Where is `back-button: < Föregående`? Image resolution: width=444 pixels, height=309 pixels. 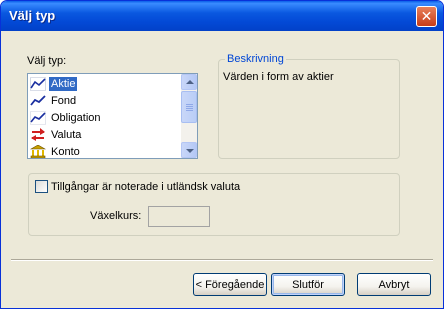
back-button: < Föregående is located at coordinates (230, 284).